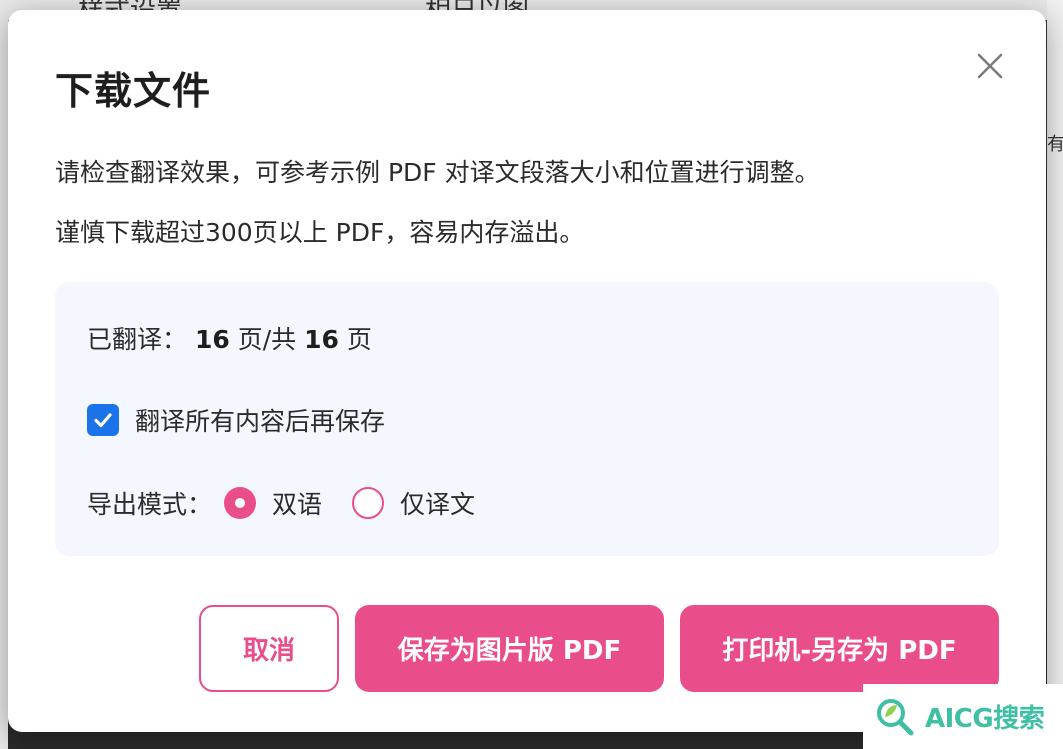 The width and height of the screenshot is (1063, 749). I want to click on radio-translation-only, so click(368, 503).